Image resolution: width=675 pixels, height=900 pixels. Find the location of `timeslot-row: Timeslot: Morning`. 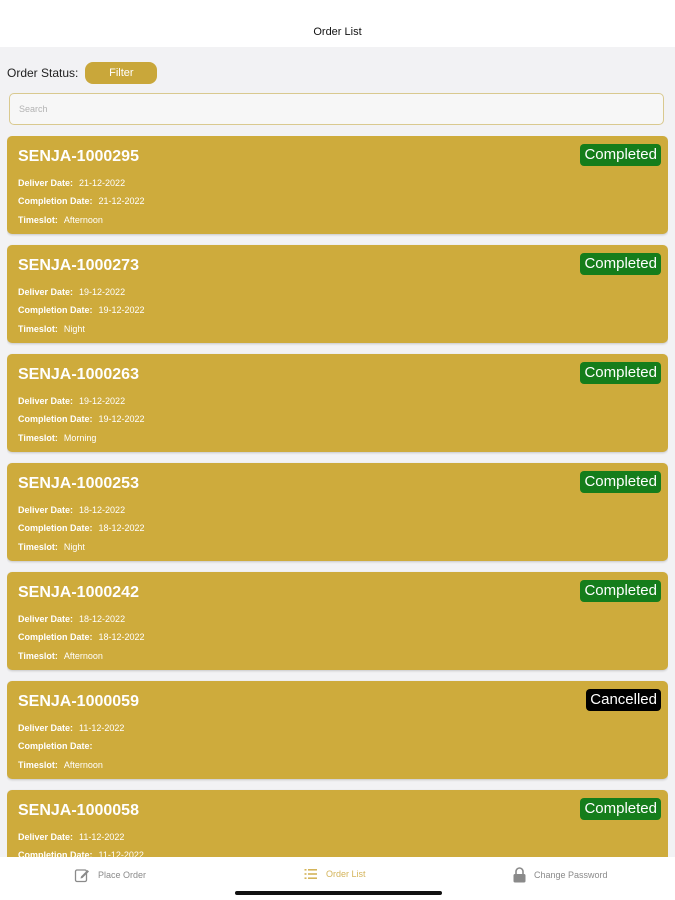

timeslot-row: Timeslot: Morning is located at coordinates (57, 438).